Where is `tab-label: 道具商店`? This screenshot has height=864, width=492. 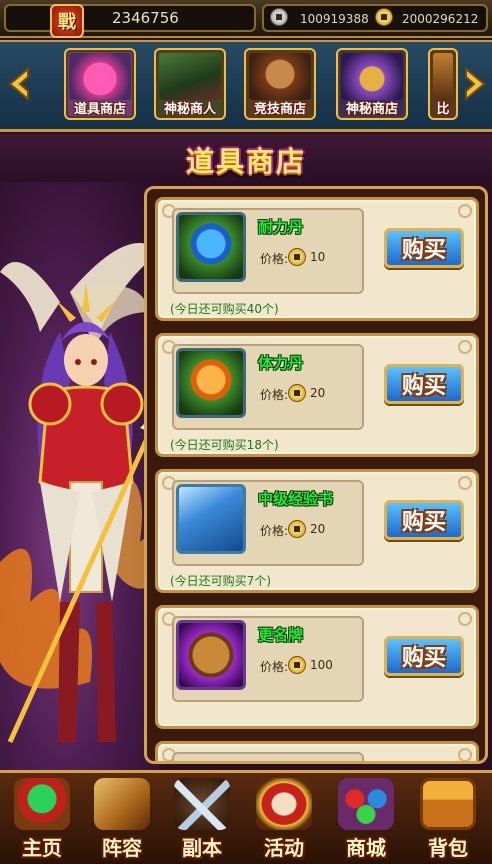
tab-label: 道具商店 is located at coordinates (99, 109).